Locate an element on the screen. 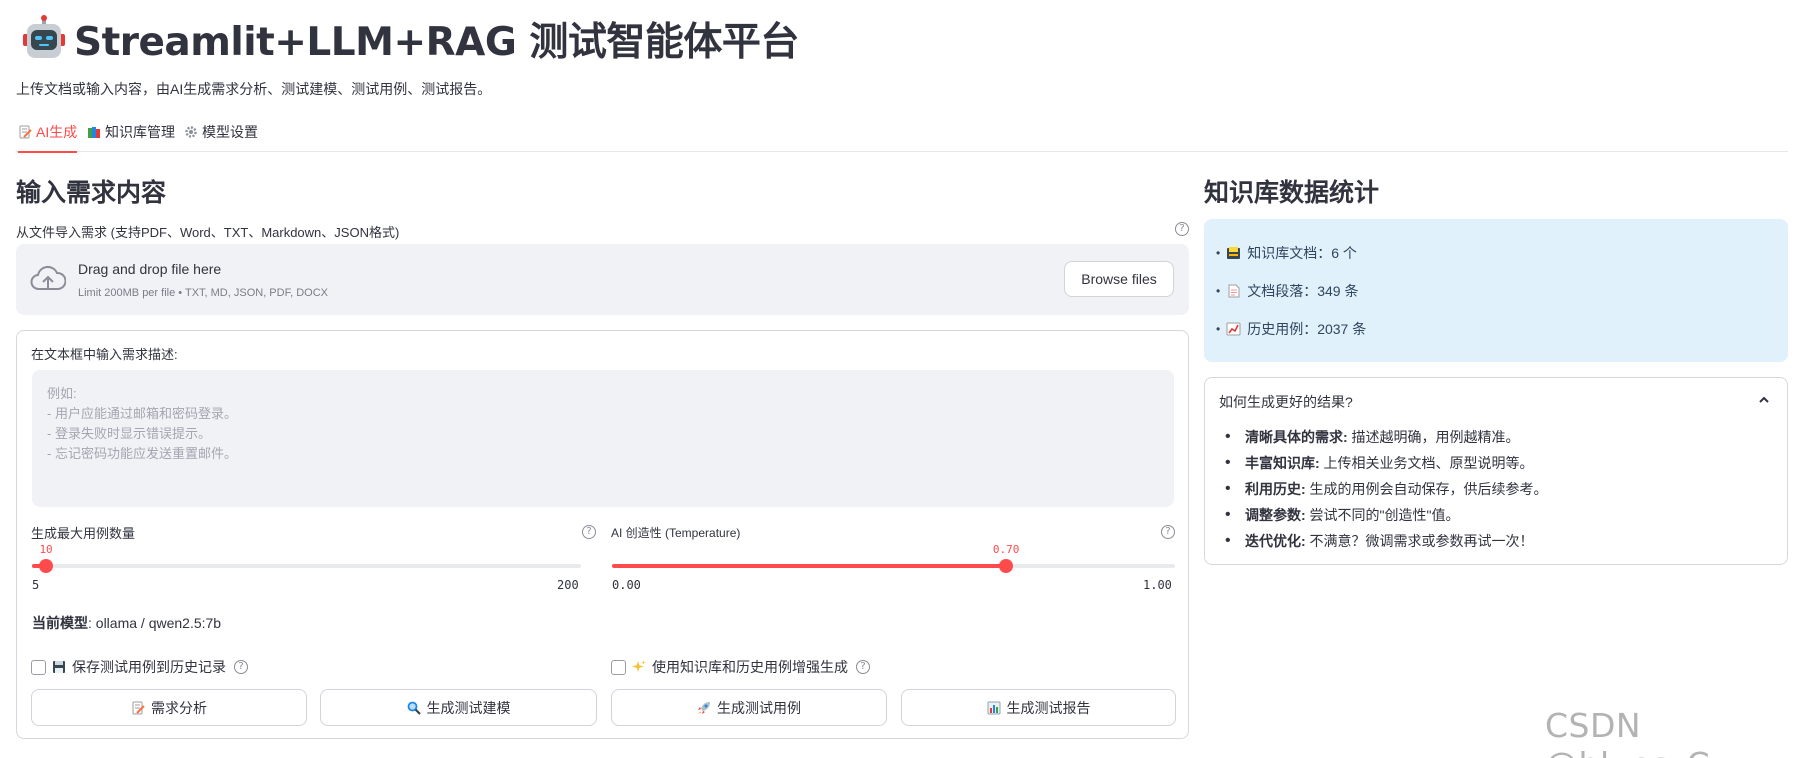  stat-documents: • 知识库文档：6 个 is located at coordinates (1286, 253).